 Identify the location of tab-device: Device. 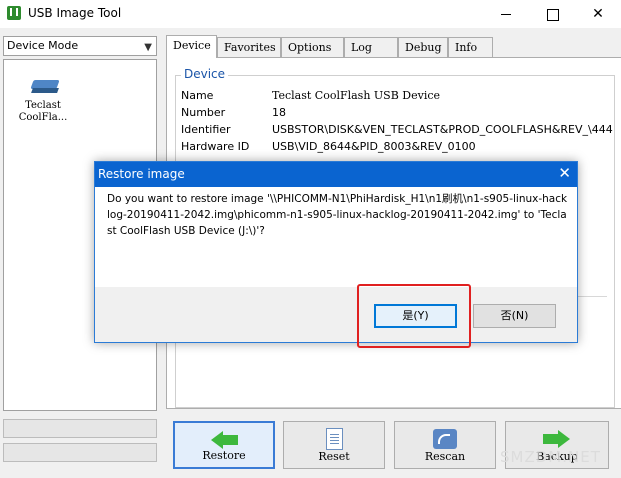
(191, 46).